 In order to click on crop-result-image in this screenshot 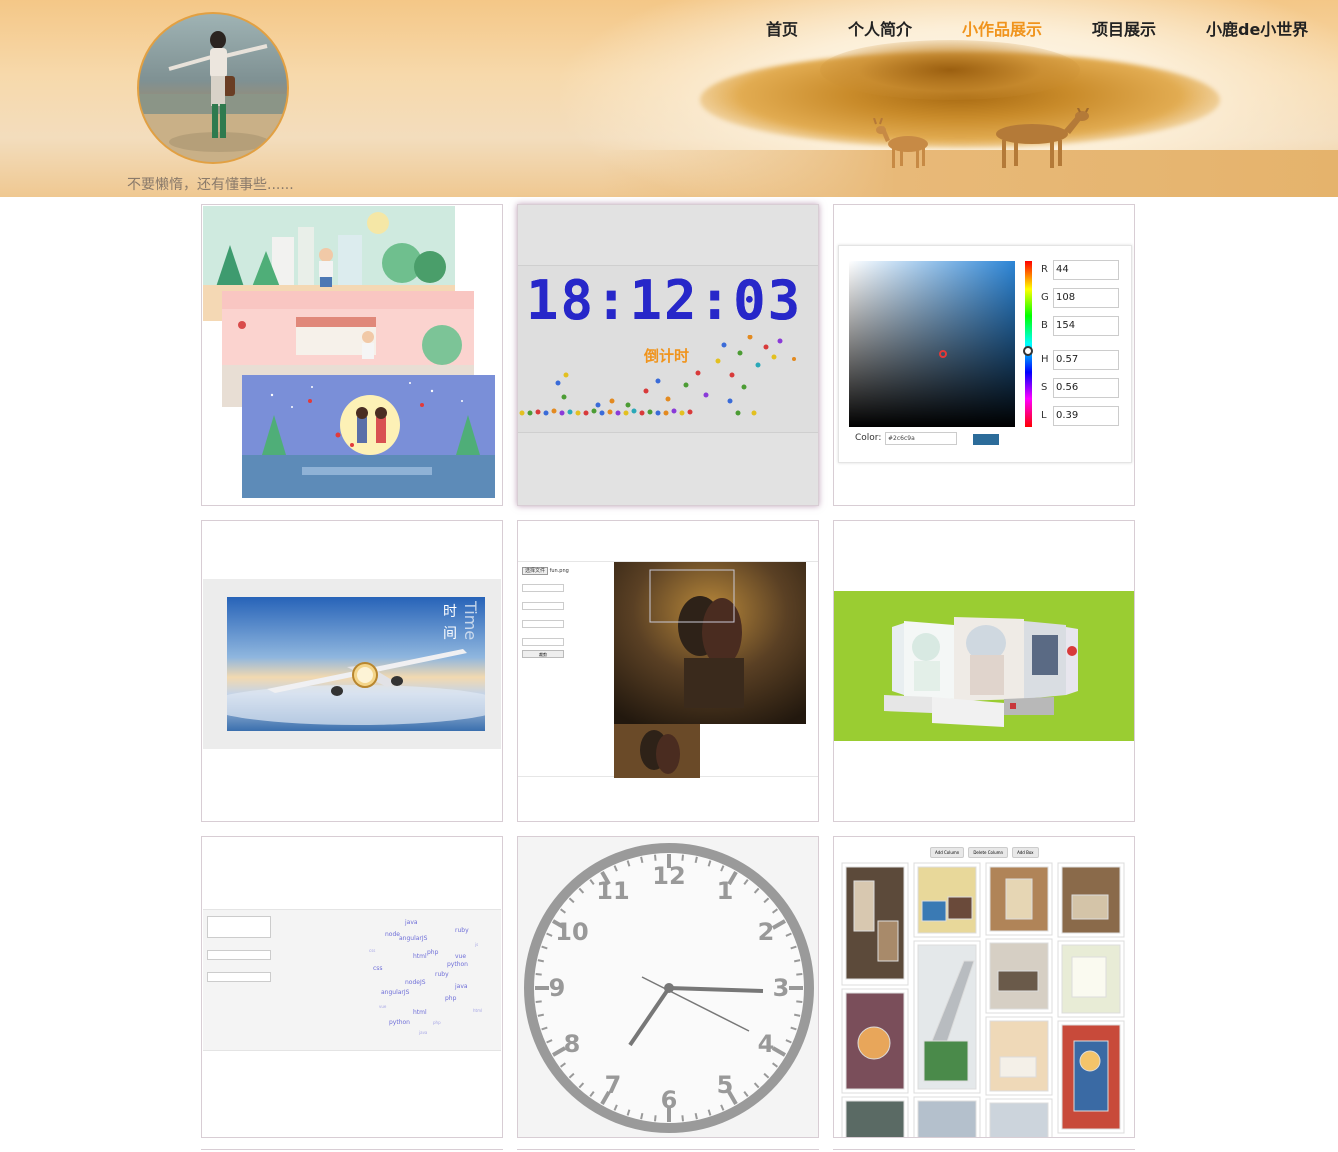, I will do `click(657, 751)`.